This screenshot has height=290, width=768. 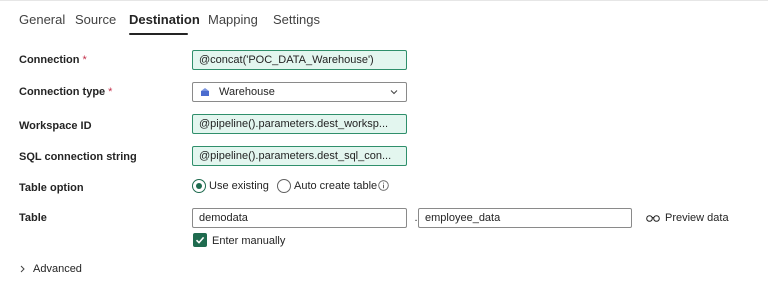 What do you see at coordinates (233, 20) in the screenshot?
I see `tab-mapping: Mapping` at bounding box center [233, 20].